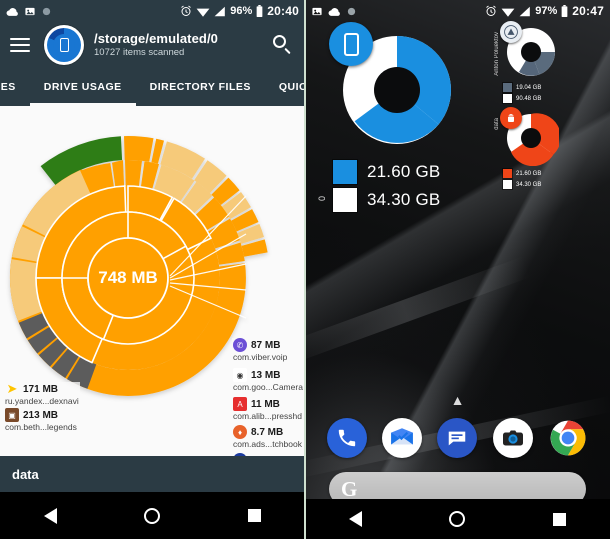 Image resolution: width=610 pixels, height=539 pixels. Describe the element at coordinates (568, 438) in the screenshot. I see `chrome-app` at that location.